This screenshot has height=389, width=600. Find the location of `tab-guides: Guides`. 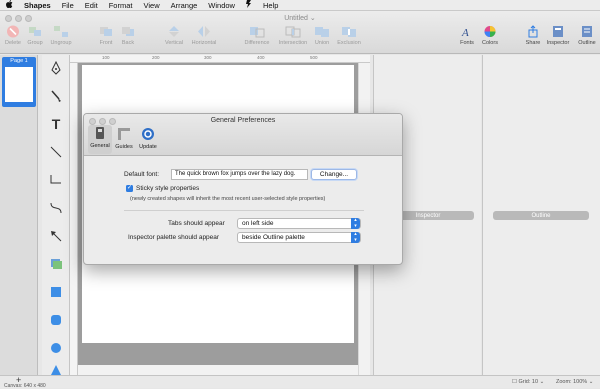

tab-guides: Guides is located at coordinates (124, 138).